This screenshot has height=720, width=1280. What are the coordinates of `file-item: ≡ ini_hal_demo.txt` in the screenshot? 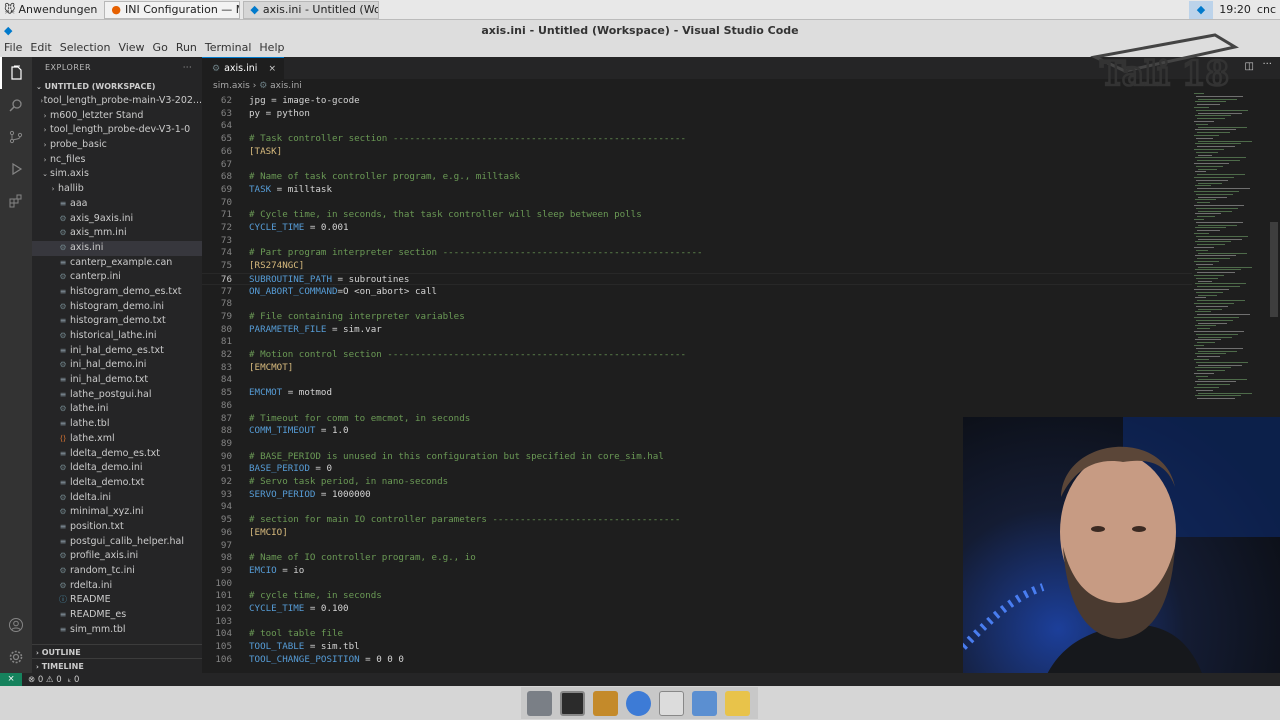 It's located at (117, 380).